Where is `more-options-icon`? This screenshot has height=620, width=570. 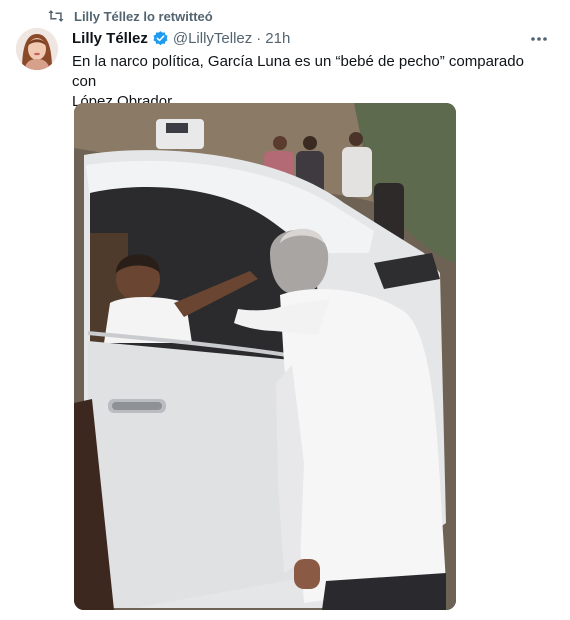
more-options-icon is located at coordinates (539, 39).